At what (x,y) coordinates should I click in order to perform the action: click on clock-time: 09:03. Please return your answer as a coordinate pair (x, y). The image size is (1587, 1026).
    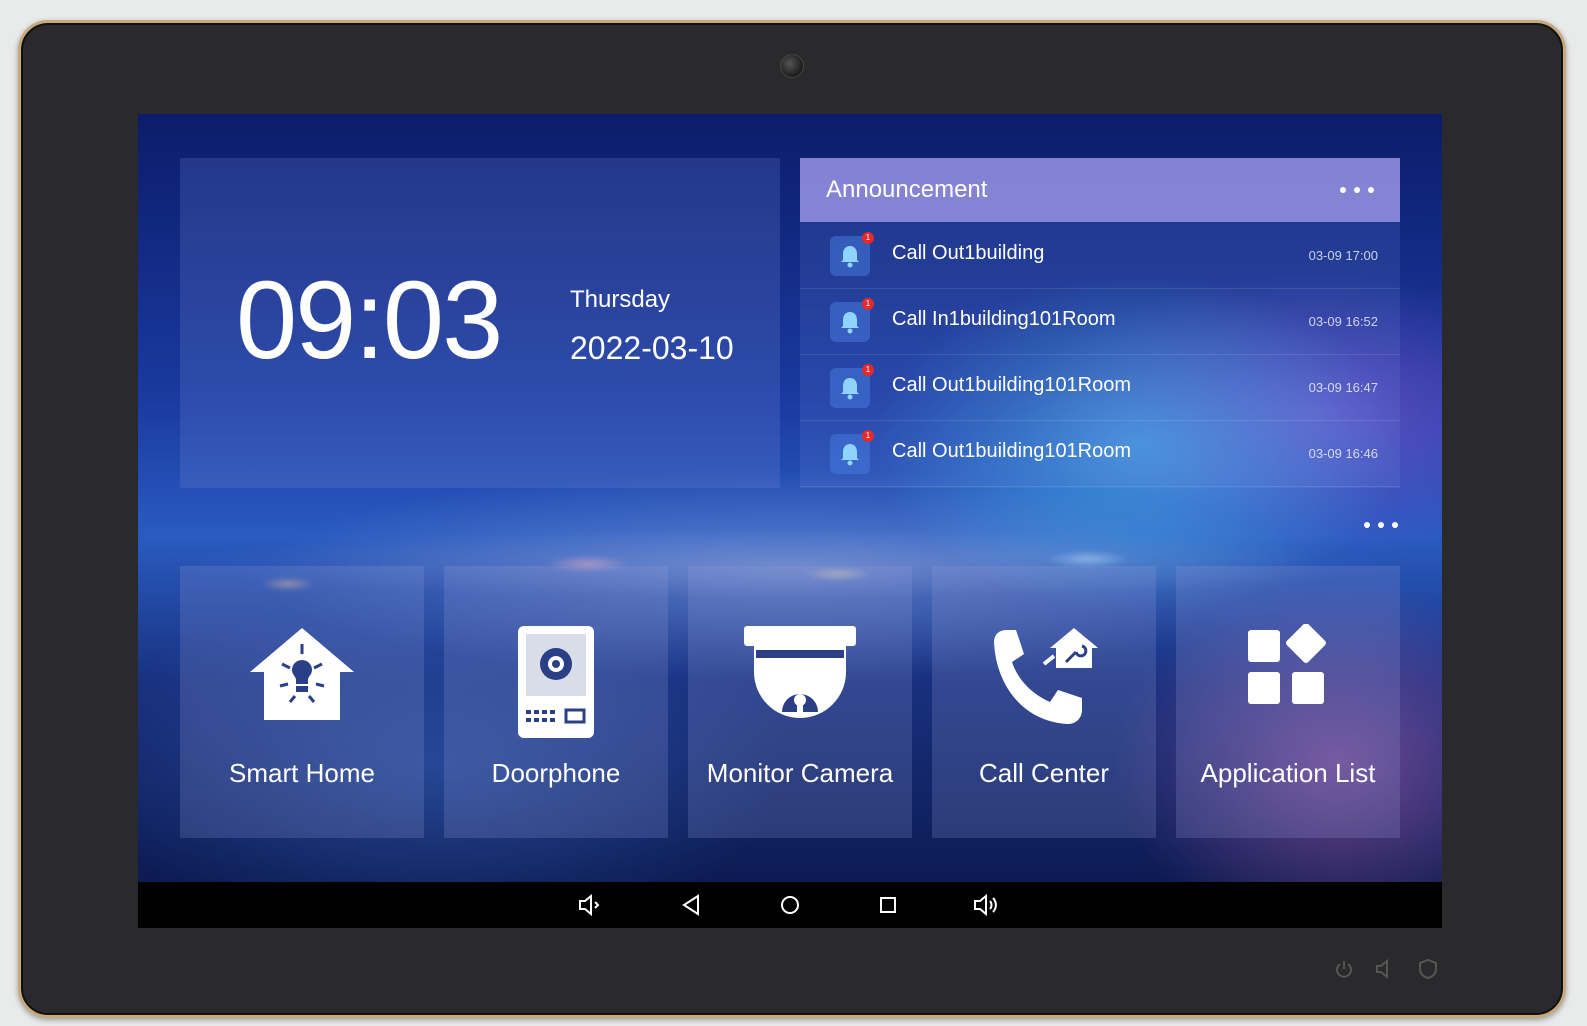
    Looking at the image, I should click on (369, 320).